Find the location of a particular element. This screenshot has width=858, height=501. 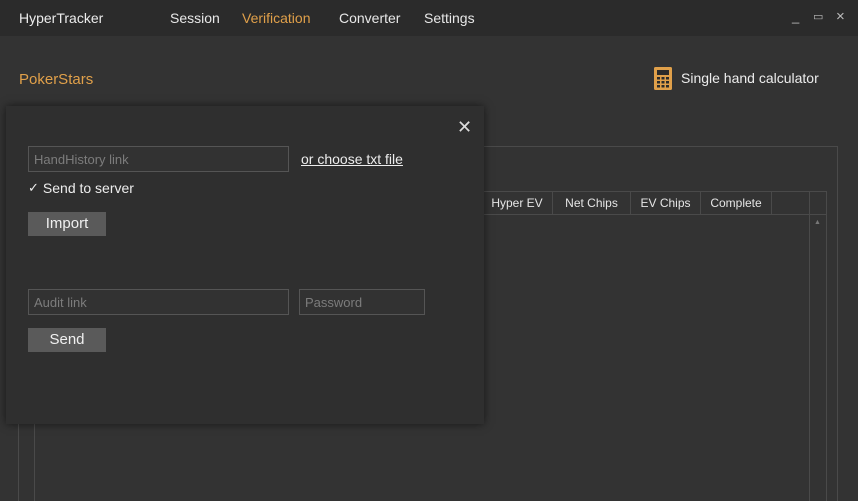

vertical-scrollbar: ▲ is located at coordinates (818, 346).